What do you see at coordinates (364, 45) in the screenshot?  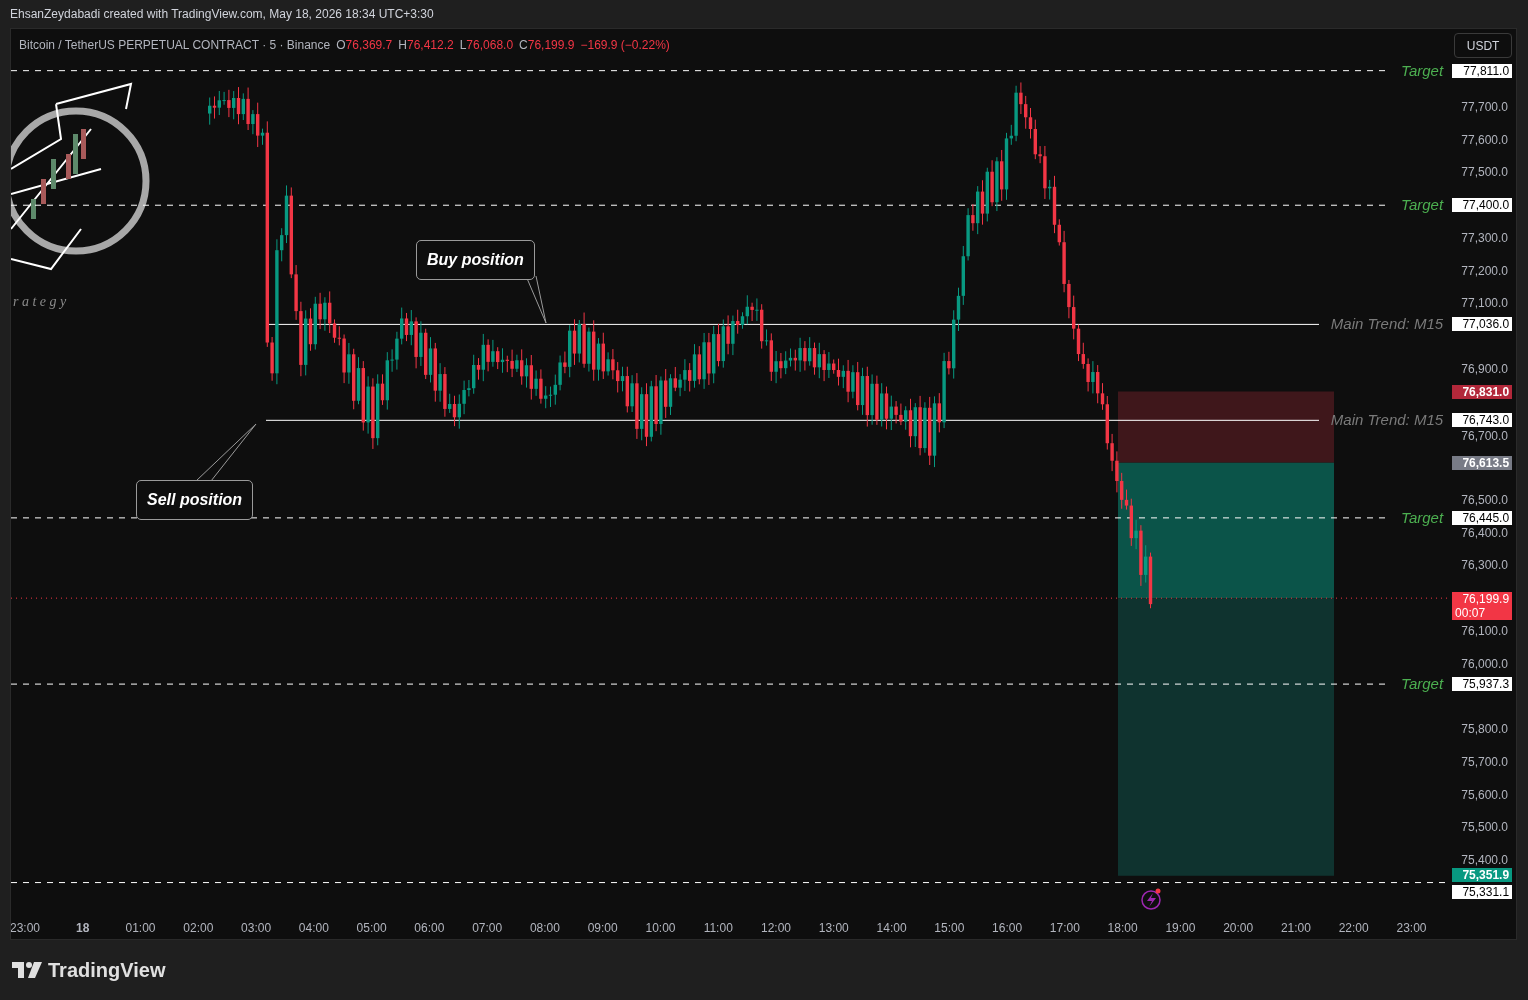 I see `ohlc-value: O76,369.7` at bounding box center [364, 45].